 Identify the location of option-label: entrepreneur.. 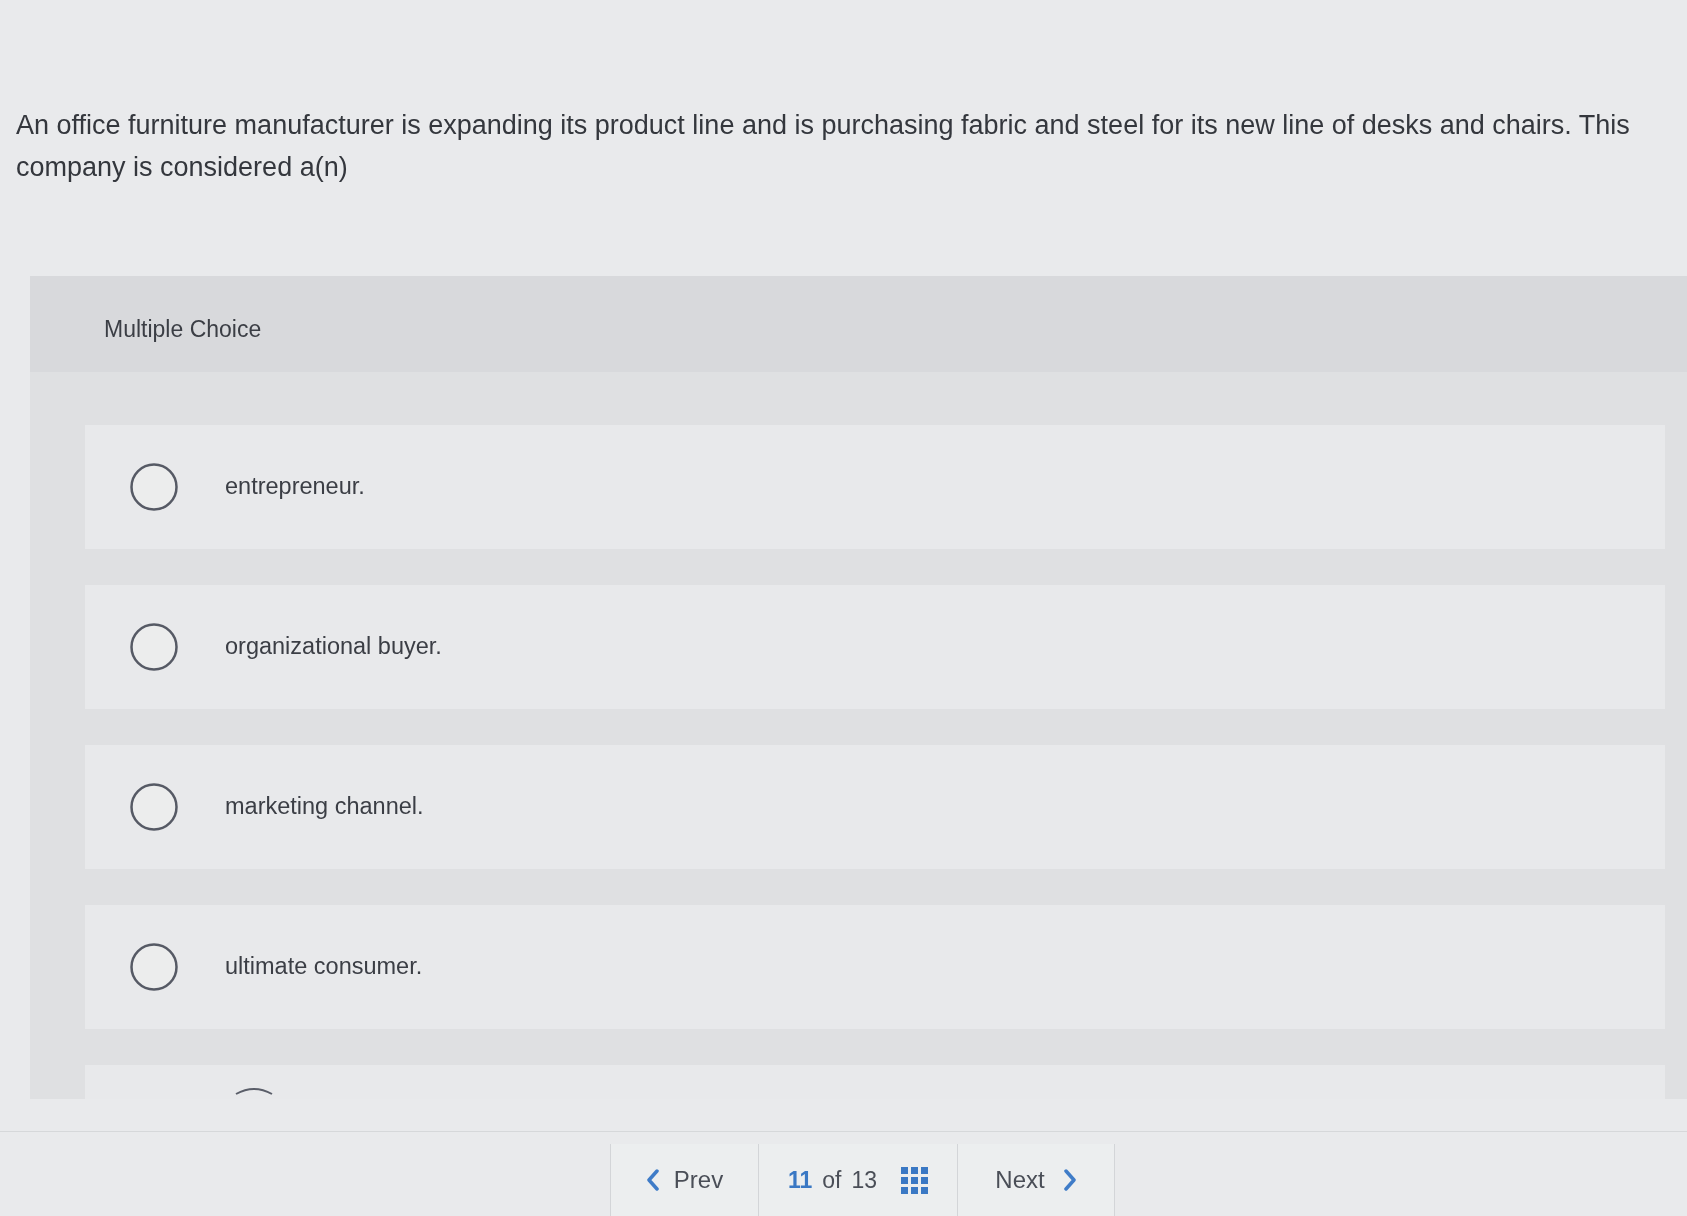
(295, 487).